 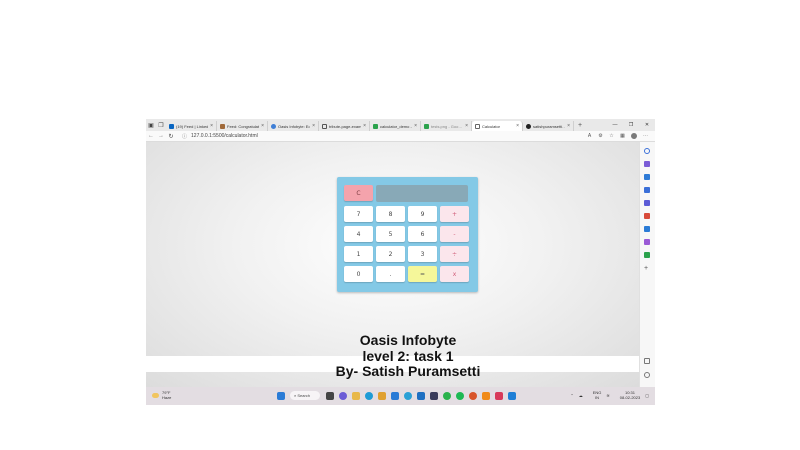 I want to click on chat-icon, so click(x=343, y=395).